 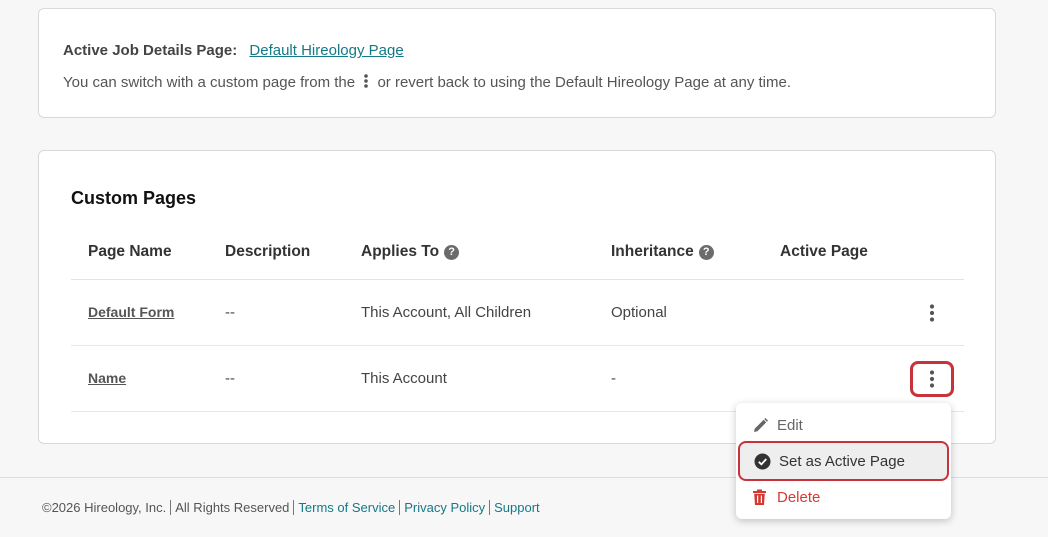 What do you see at coordinates (134, 198) in the screenshot?
I see `section-title: Custom Pages` at bounding box center [134, 198].